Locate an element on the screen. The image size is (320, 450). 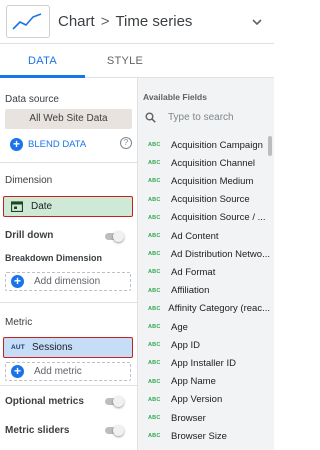
tab-bar: DATA STYLE is located at coordinates (137, 61).